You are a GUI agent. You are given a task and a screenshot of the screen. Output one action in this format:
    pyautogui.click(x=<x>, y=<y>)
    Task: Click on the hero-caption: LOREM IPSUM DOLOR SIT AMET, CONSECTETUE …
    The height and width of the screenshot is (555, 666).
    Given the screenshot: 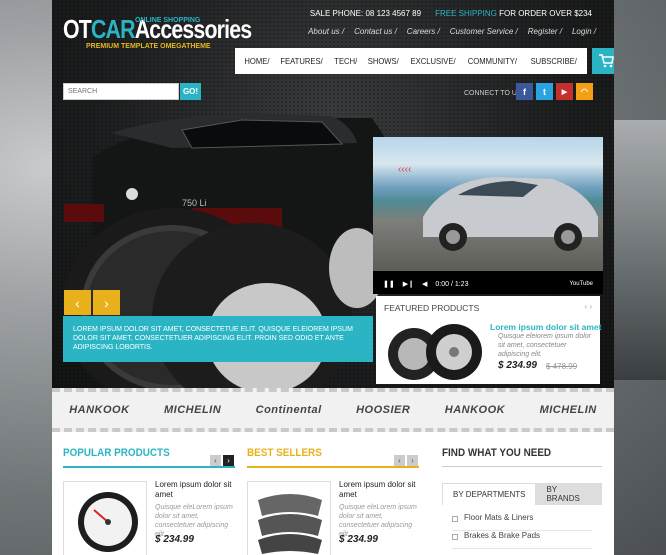 What is the action you would take?
    pyautogui.click(x=218, y=339)
    